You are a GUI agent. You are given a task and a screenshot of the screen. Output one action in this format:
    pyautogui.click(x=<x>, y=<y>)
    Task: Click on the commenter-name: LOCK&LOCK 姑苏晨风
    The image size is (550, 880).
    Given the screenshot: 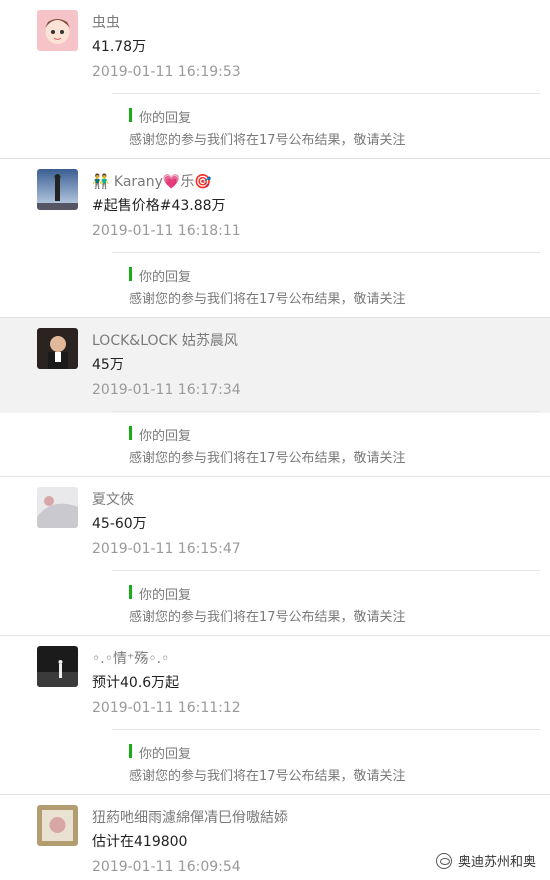 What is the action you would take?
    pyautogui.click(x=165, y=341)
    